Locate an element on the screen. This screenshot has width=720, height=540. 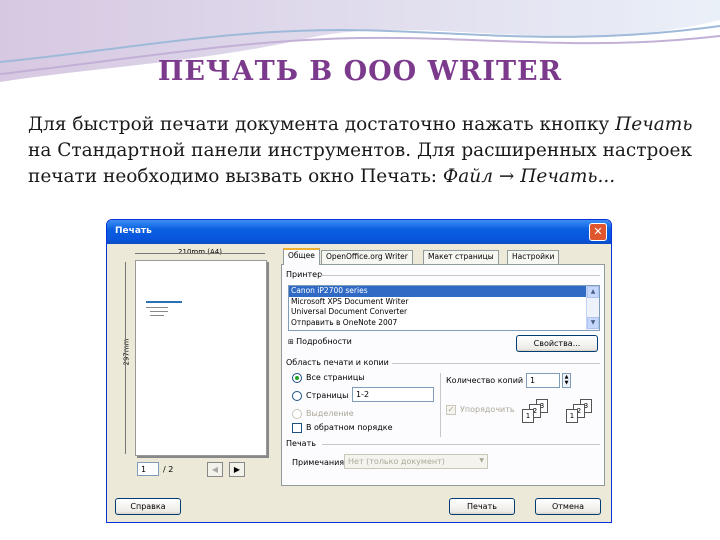
printer-item: Microsoft XPS Document Writer is located at coordinates (444, 302).